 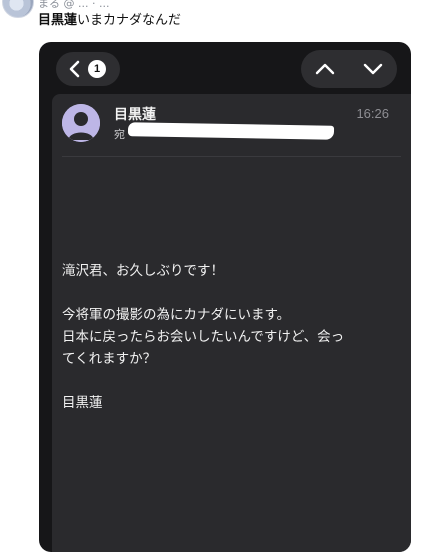 What do you see at coordinates (74, 69) in the screenshot?
I see `chevron-left-icon` at bounding box center [74, 69].